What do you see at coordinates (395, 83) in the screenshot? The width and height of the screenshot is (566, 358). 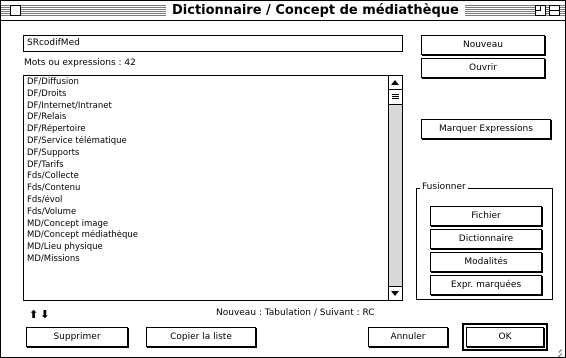 I see `scroll-up-arrow-icon` at bounding box center [395, 83].